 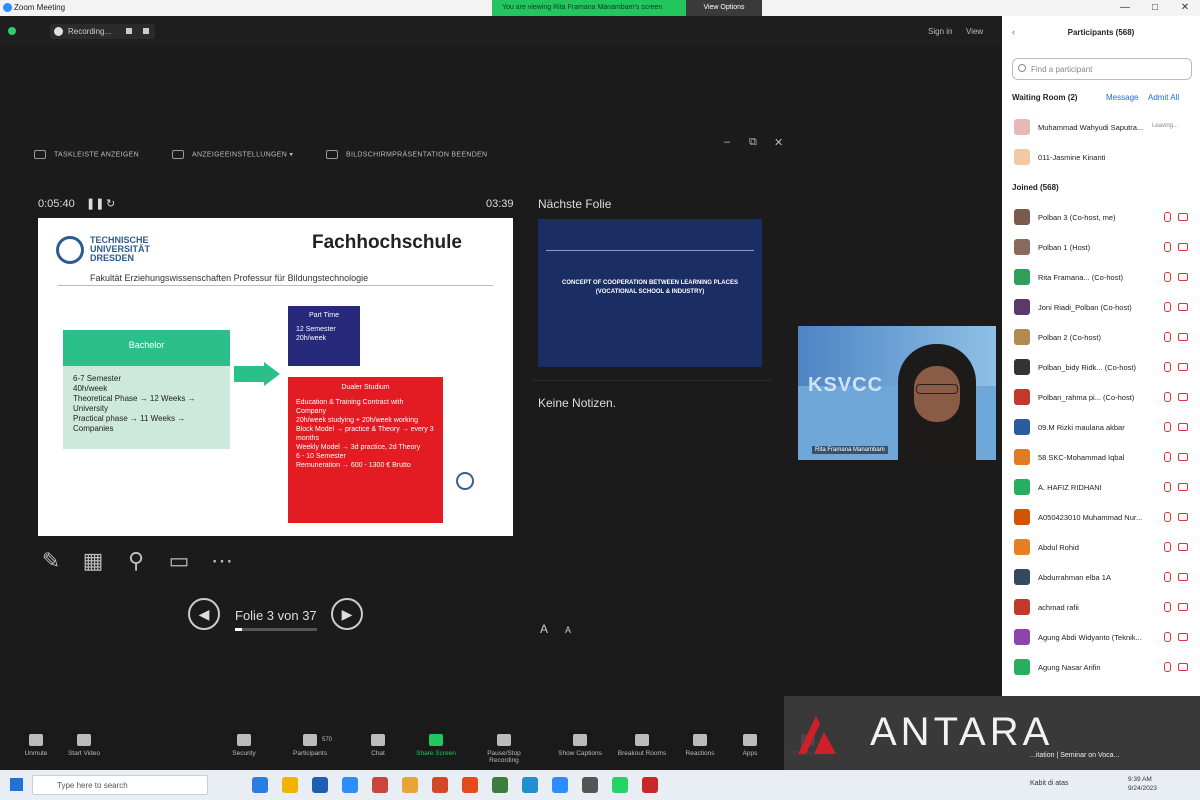 What do you see at coordinates (940, 31) in the screenshot?
I see `sign-in-link: Sign in` at bounding box center [940, 31].